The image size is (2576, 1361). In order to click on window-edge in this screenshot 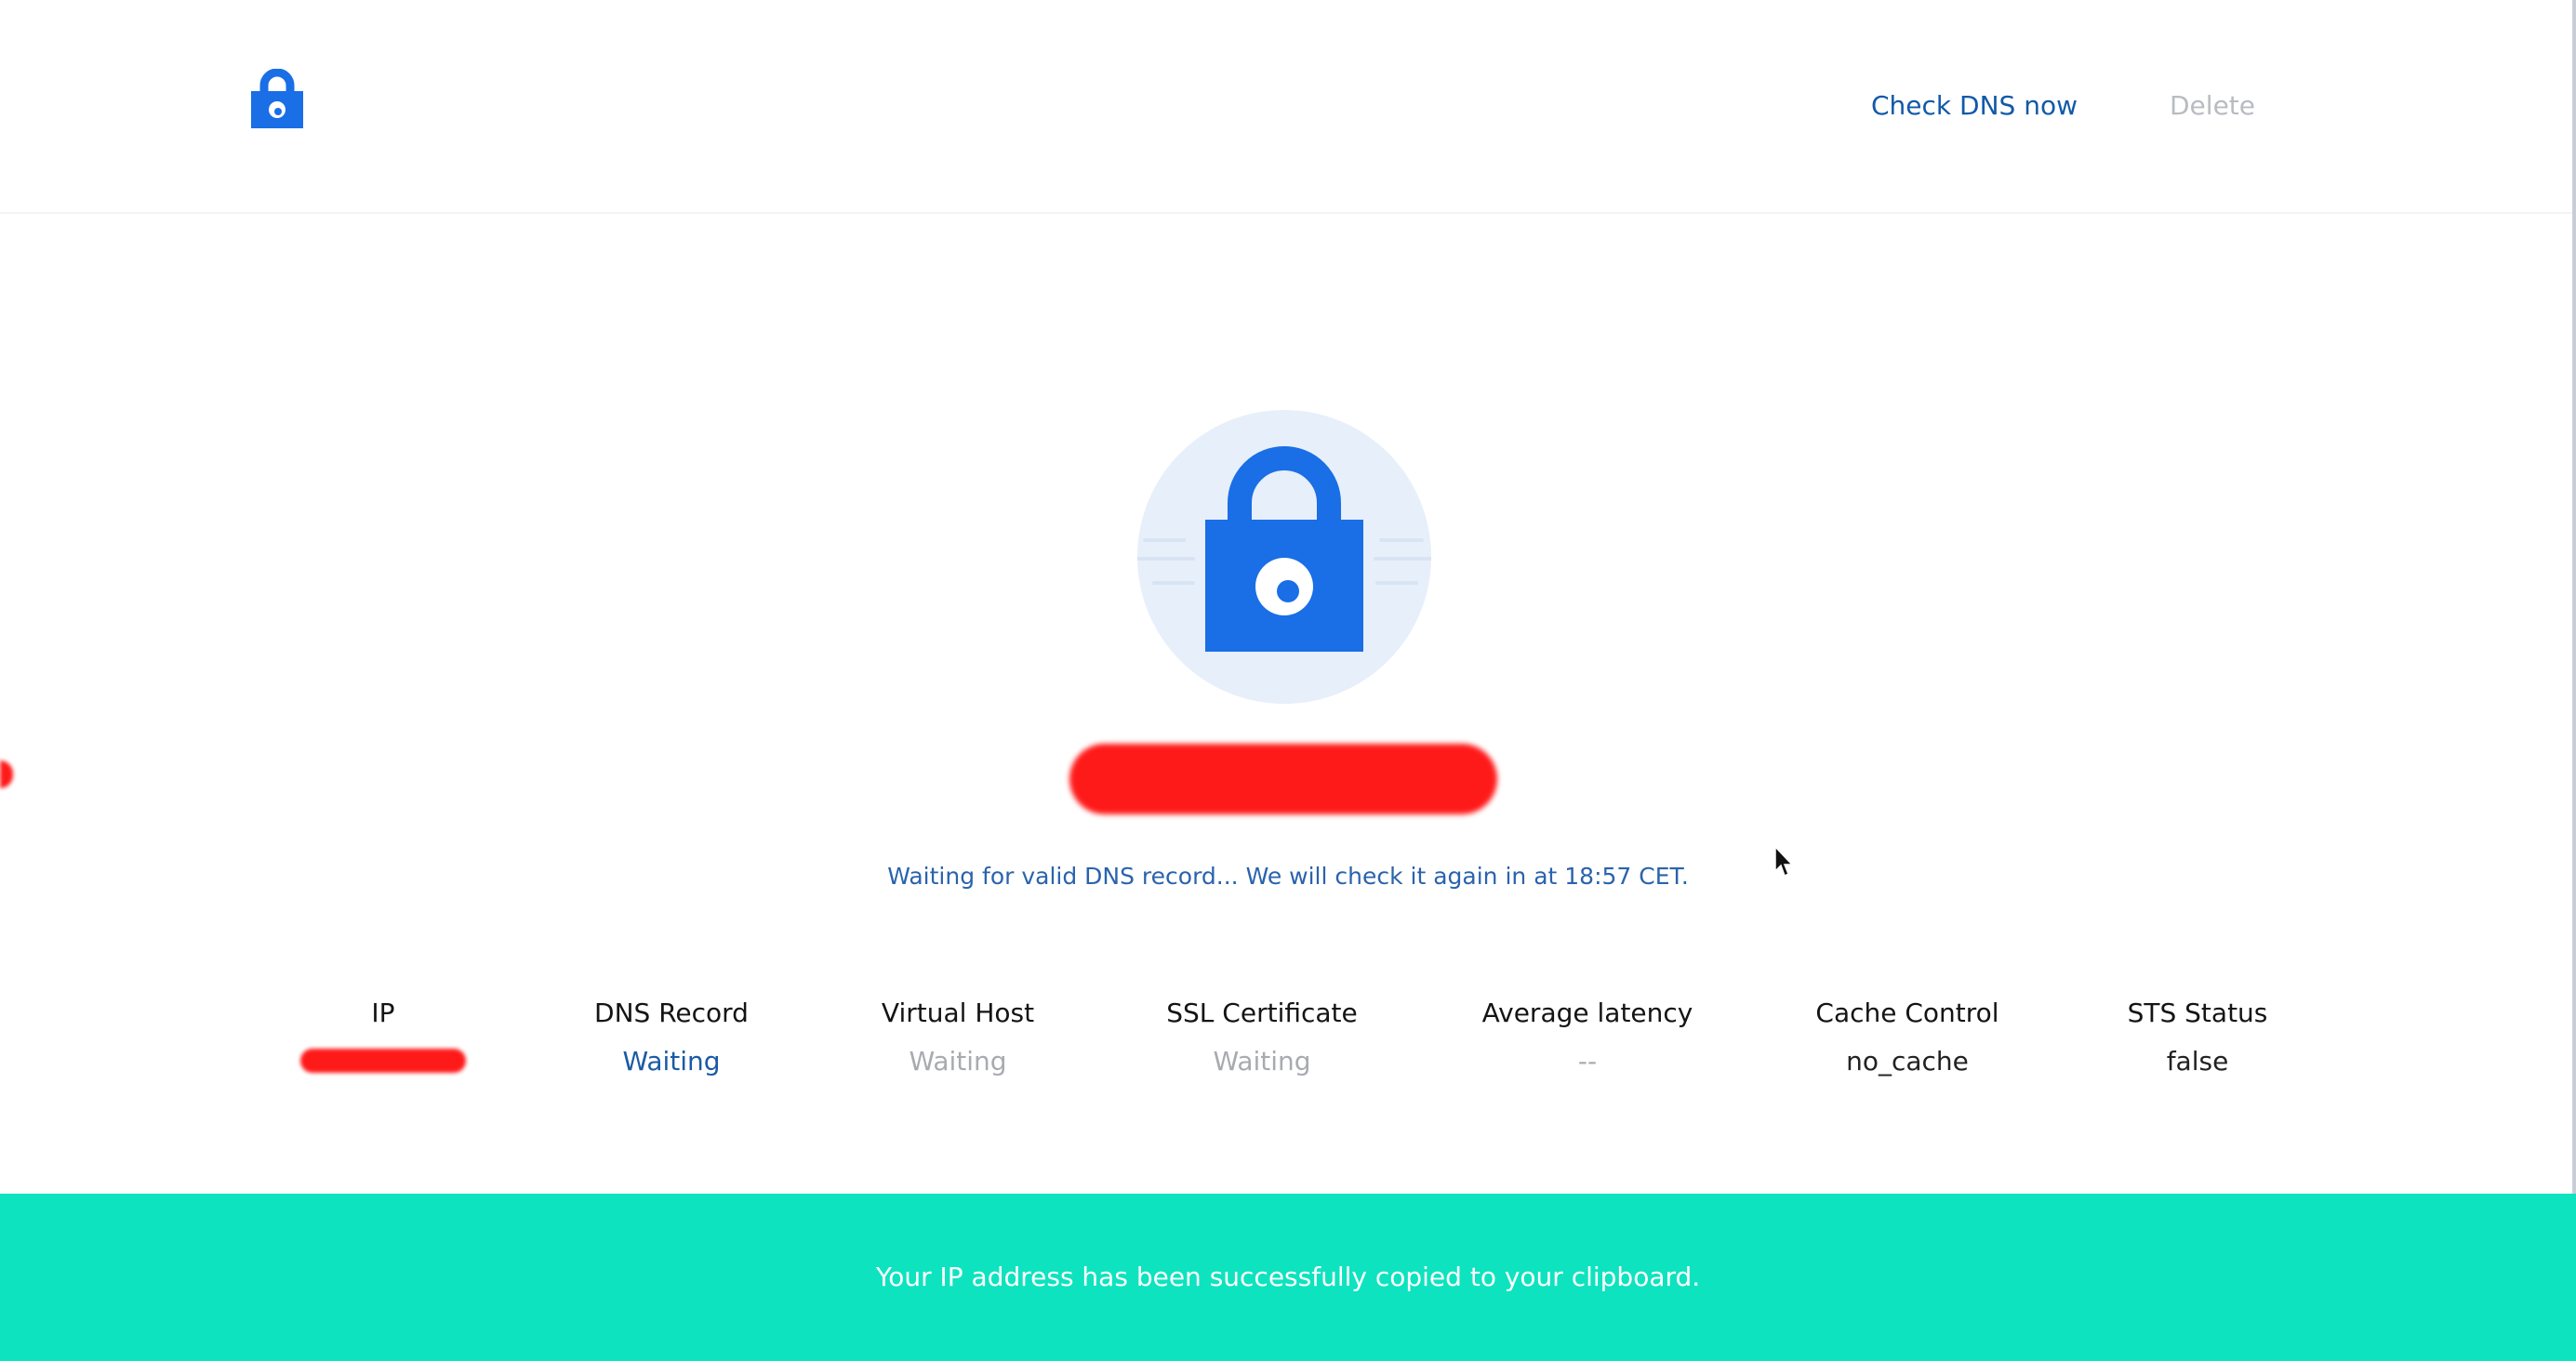, I will do `click(2574, 680)`.